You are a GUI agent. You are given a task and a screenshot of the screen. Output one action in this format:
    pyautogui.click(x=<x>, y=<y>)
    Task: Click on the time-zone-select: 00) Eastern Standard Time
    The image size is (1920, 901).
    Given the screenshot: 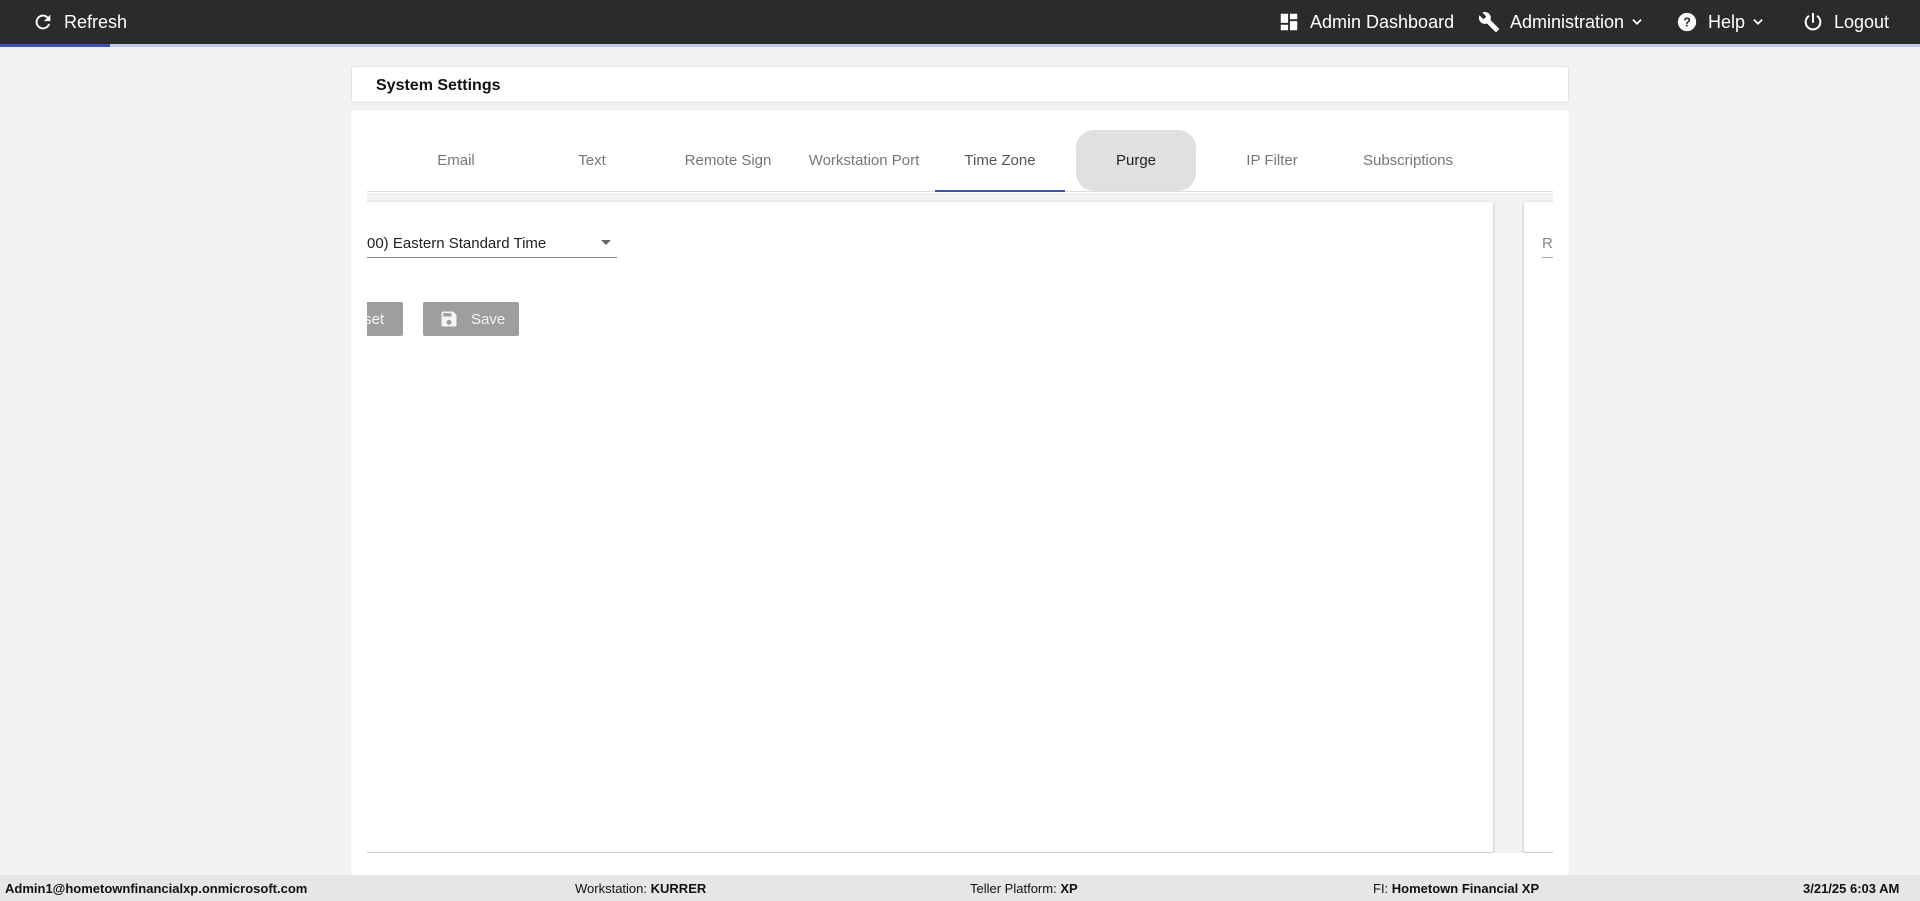 What is the action you would take?
    pyautogui.click(x=492, y=244)
    